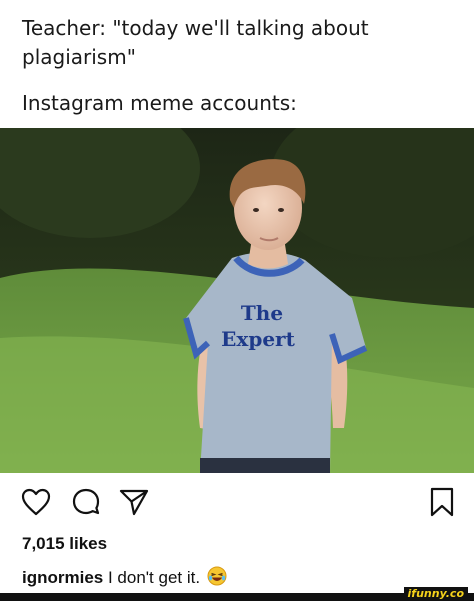 The image size is (474, 601). Describe the element at coordinates (237, 508) in the screenshot. I see `post-actions-bar` at that location.